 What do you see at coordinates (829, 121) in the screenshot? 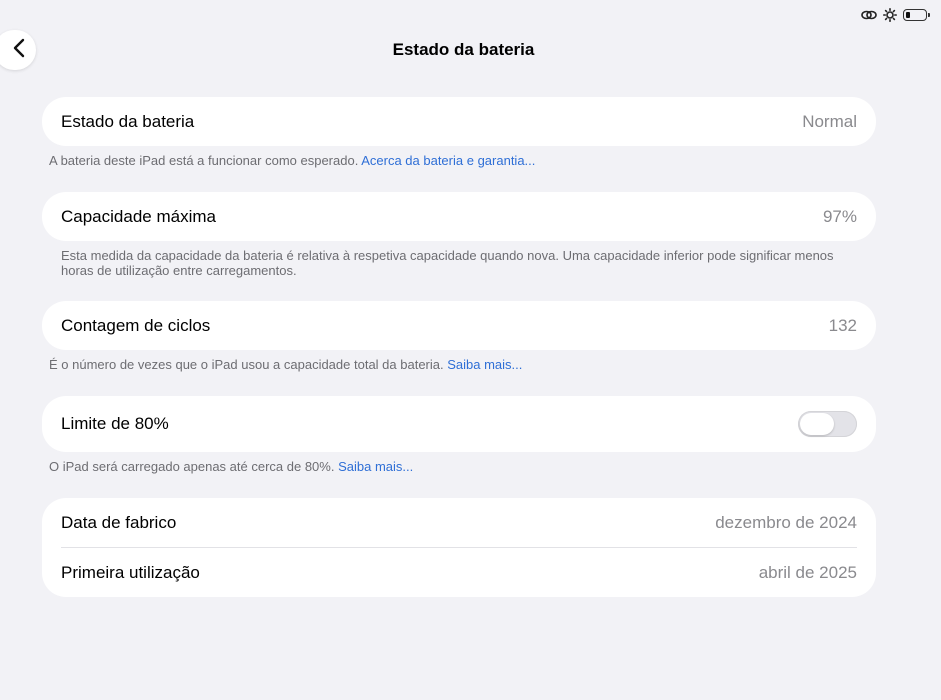
I see `battery-state-value: Normal` at bounding box center [829, 121].